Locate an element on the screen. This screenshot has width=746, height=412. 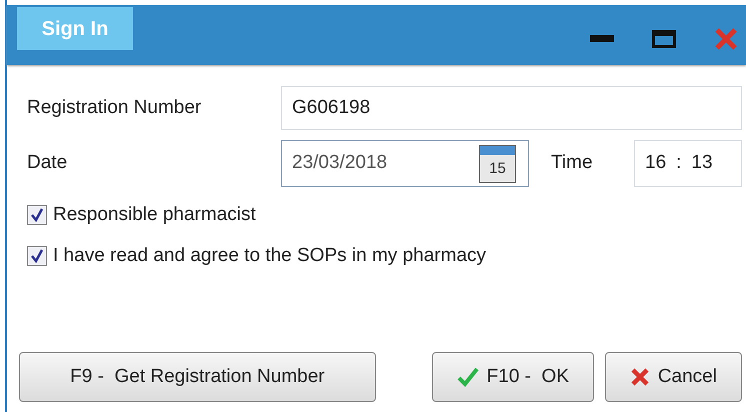
field-label: Time is located at coordinates (572, 163).